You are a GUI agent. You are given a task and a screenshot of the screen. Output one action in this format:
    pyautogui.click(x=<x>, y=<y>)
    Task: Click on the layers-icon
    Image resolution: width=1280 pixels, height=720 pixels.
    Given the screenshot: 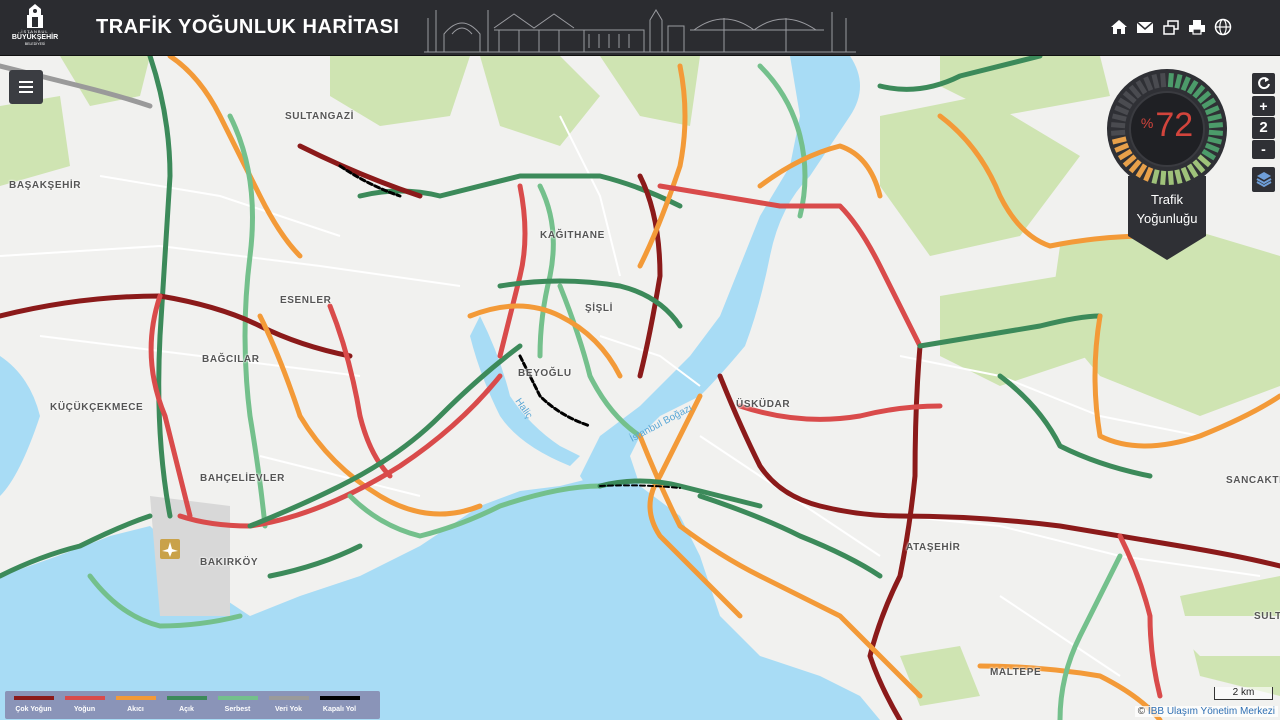 What is the action you would take?
    pyautogui.click(x=1263, y=180)
    